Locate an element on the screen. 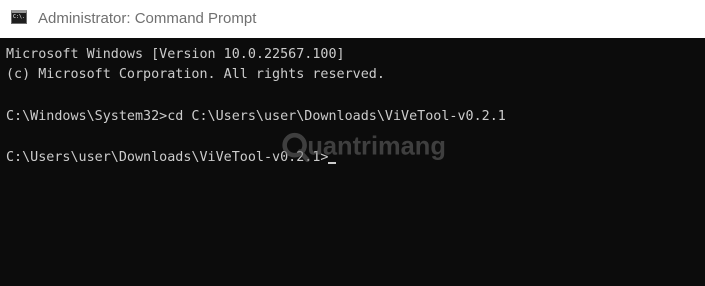 This screenshot has height=286, width=705. app-icon-text: C:\. is located at coordinates (19, 17).